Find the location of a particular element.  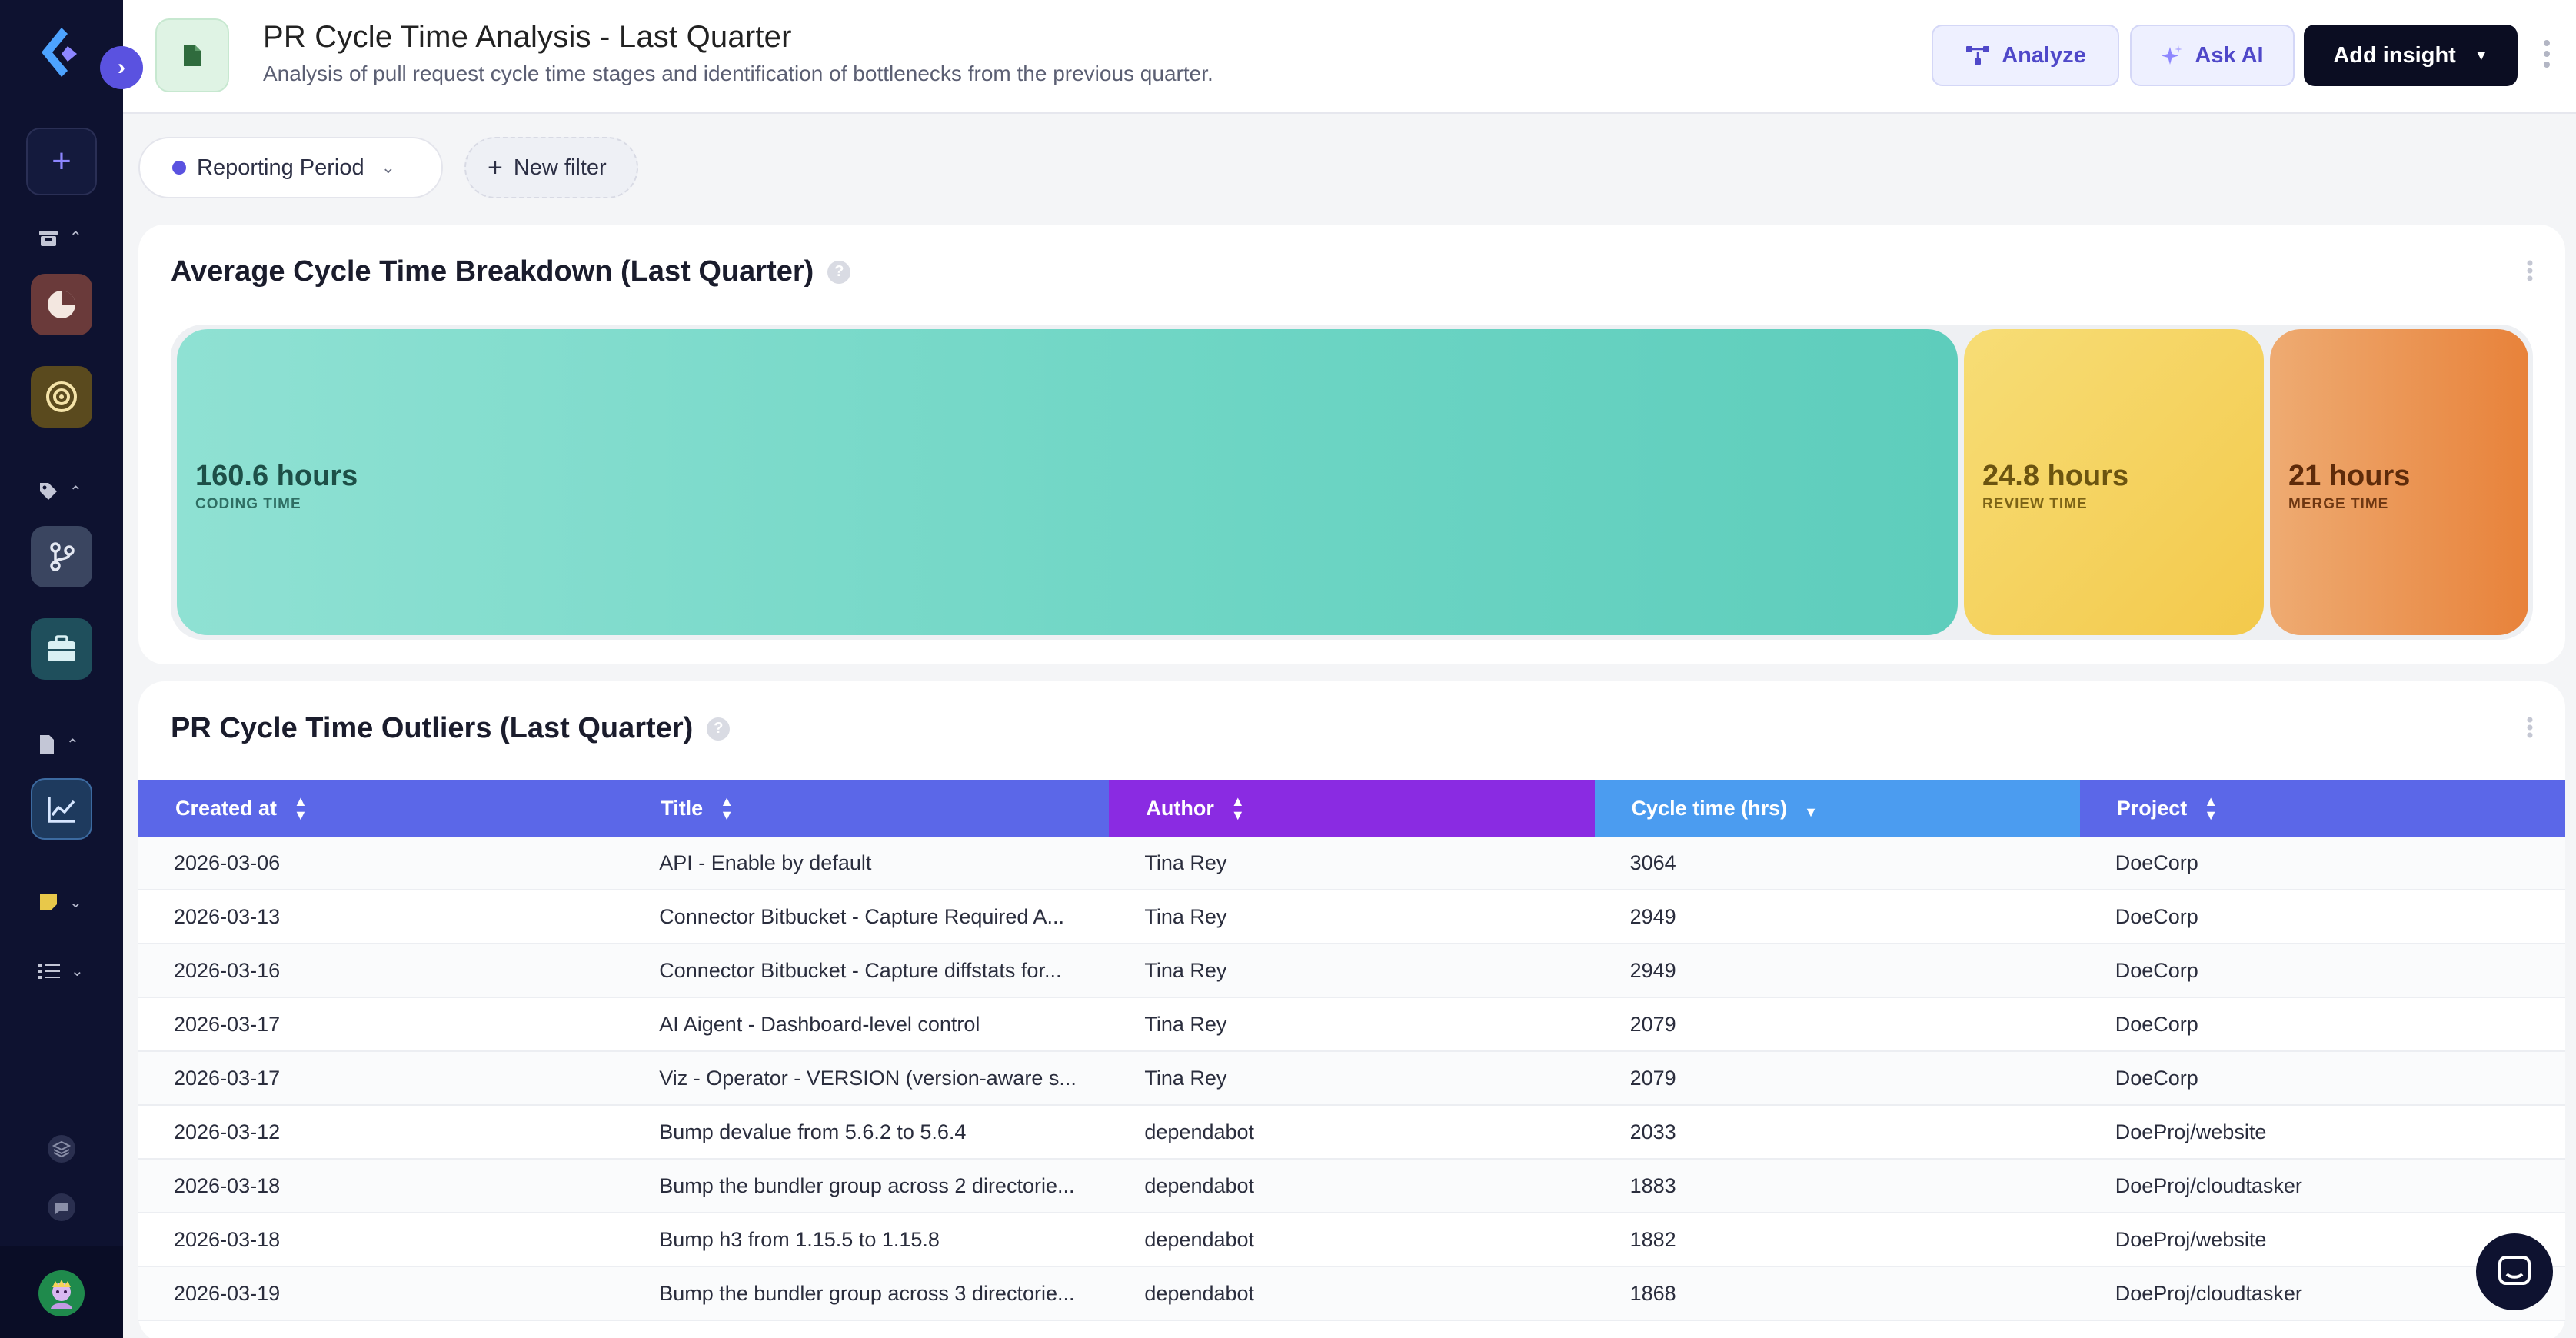

column-header-title: Title ▲ ▼ is located at coordinates (867, 808).